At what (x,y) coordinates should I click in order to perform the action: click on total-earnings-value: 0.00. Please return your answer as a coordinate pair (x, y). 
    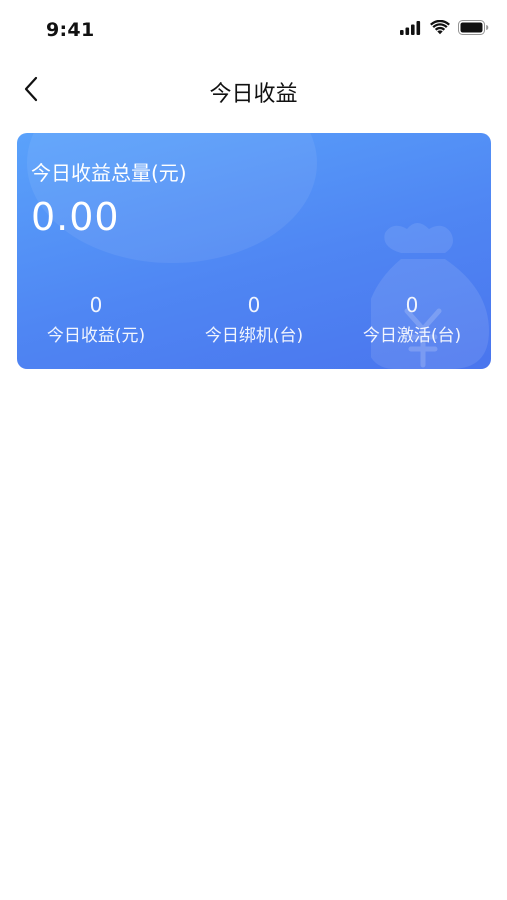
    Looking at the image, I should click on (75, 217).